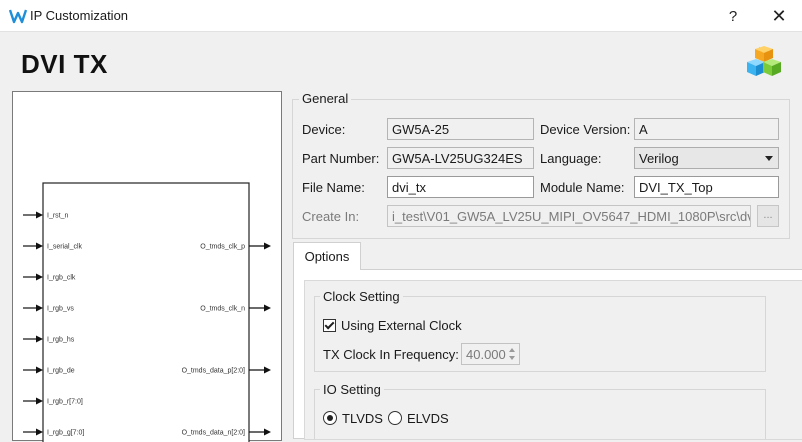 Image resolution: width=802 pixels, height=442 pixels. Describe the element at coordinates (213, 371) in the screenshot. I see `output-port-label: O_tmds_data_p[2:0]` at that location.